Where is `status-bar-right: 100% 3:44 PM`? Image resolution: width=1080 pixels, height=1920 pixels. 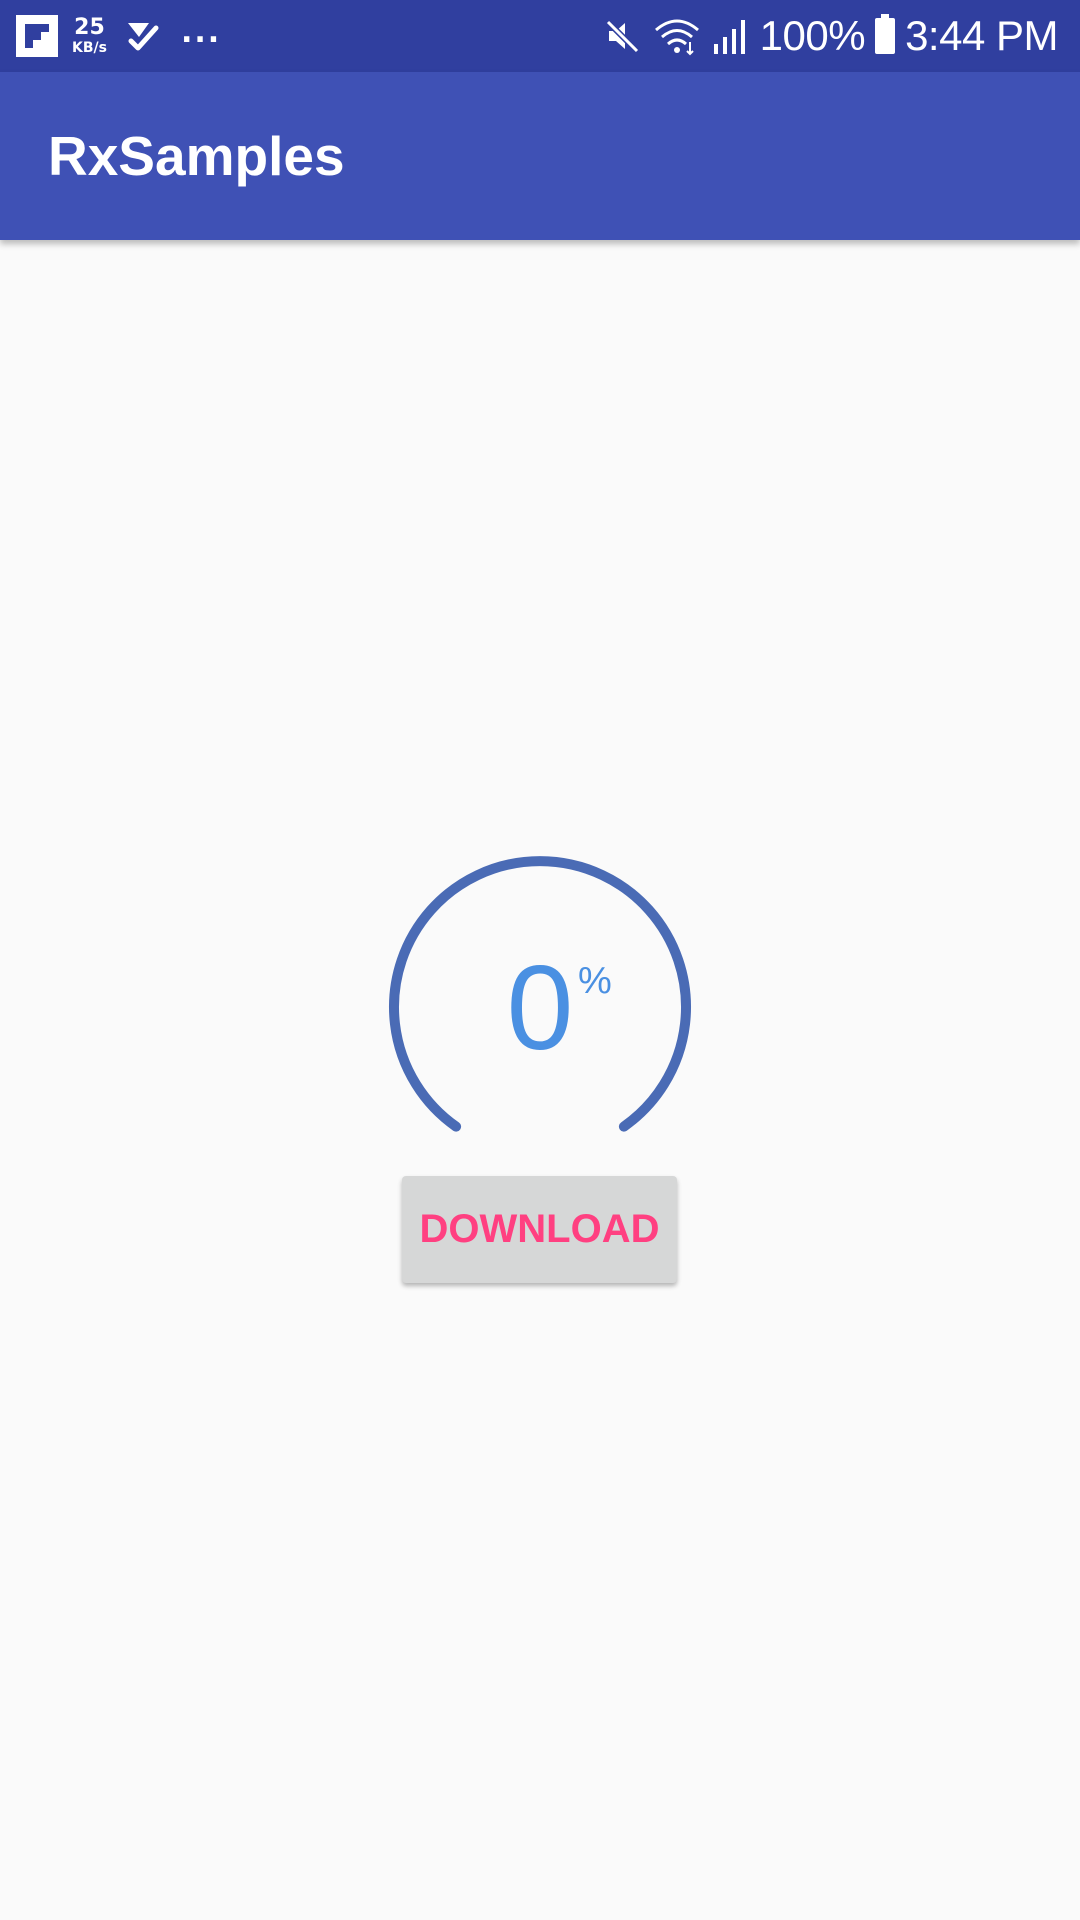
status-bar-right: 100% 3:44 PM is located at coordinates (825, 36).